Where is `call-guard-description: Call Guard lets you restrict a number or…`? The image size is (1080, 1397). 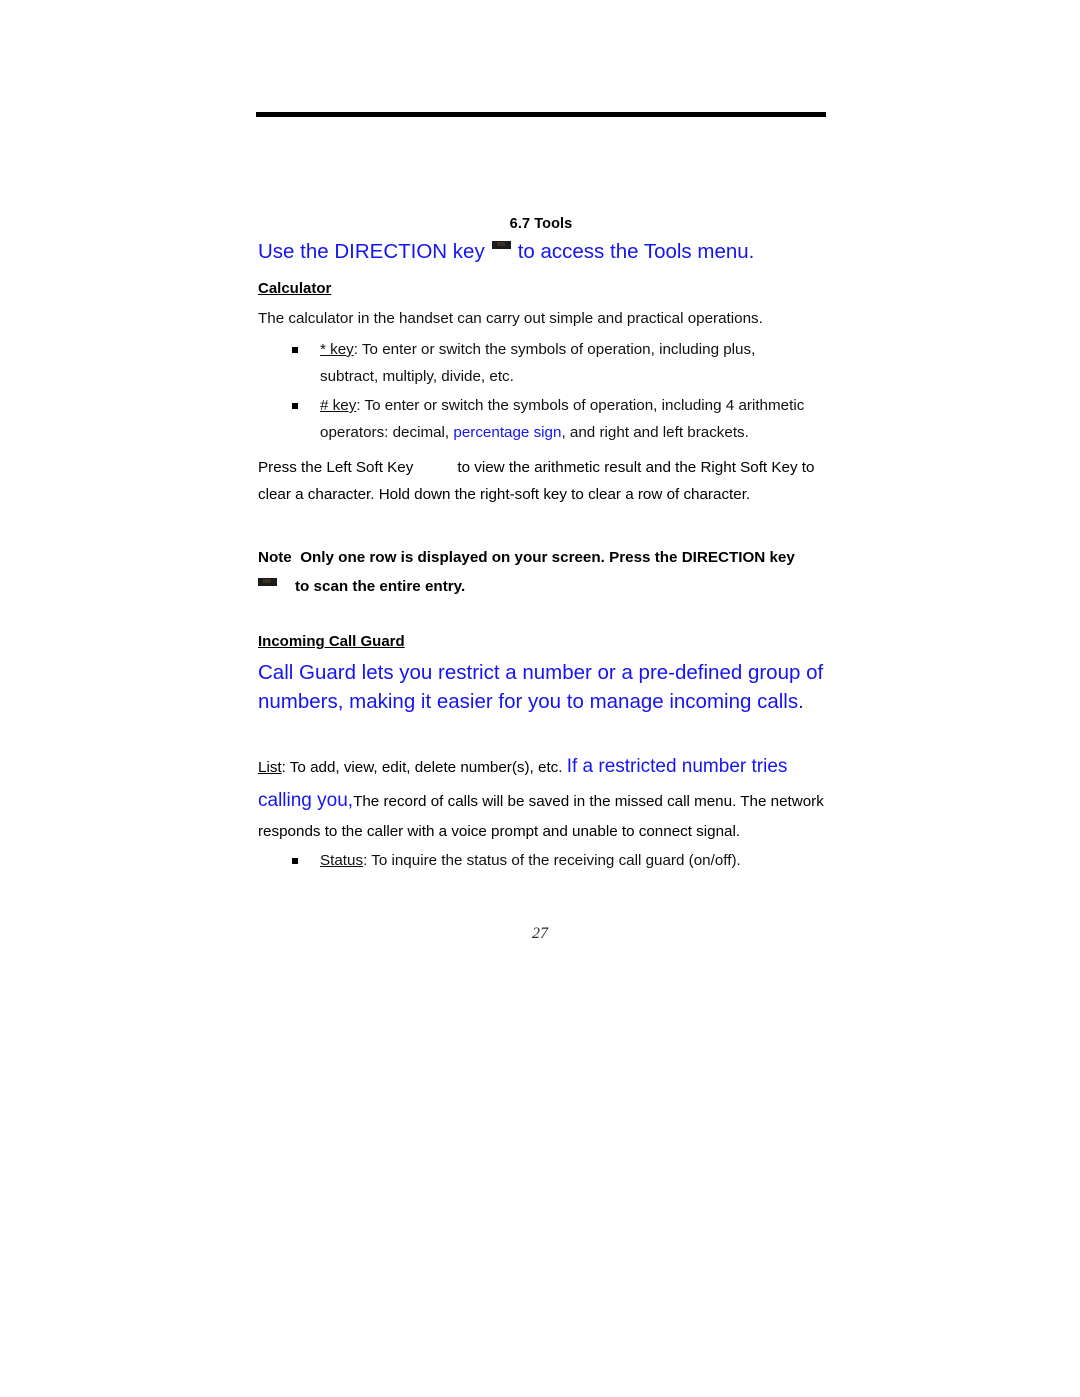
call-guard-description: Call Guard lets you restrict a number or… is located at coordinates (541, 687).